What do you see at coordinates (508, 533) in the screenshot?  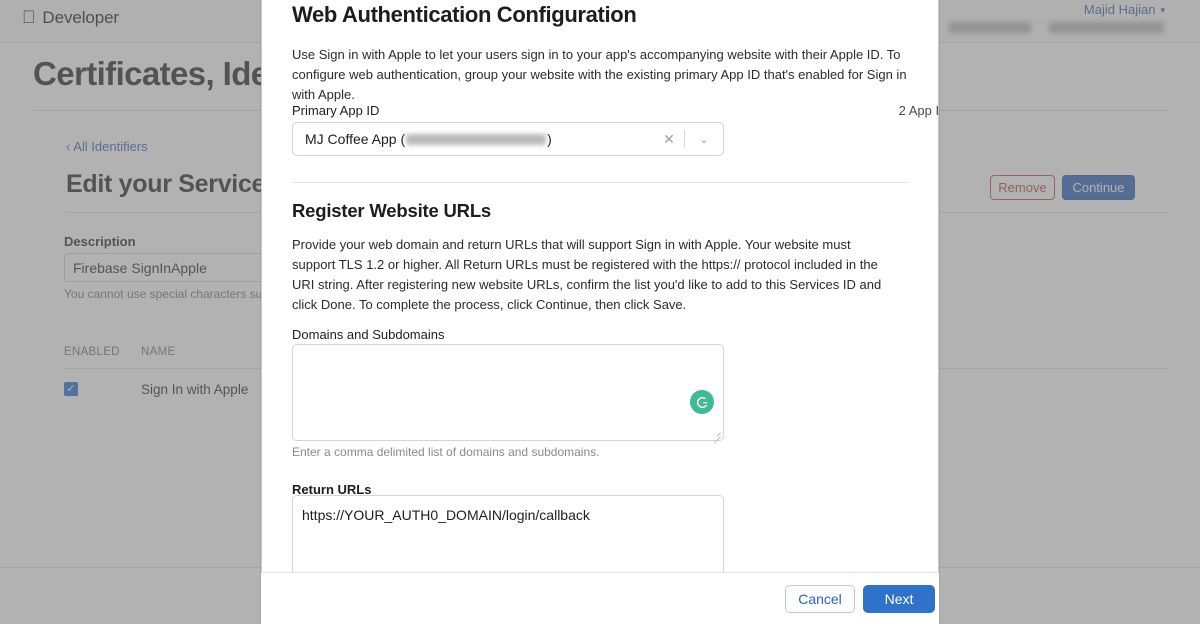 I see `return-urls-textarea: https://YOUR_AUTH0_DOMAIN/login/callback` at bounding box center [508, 533].